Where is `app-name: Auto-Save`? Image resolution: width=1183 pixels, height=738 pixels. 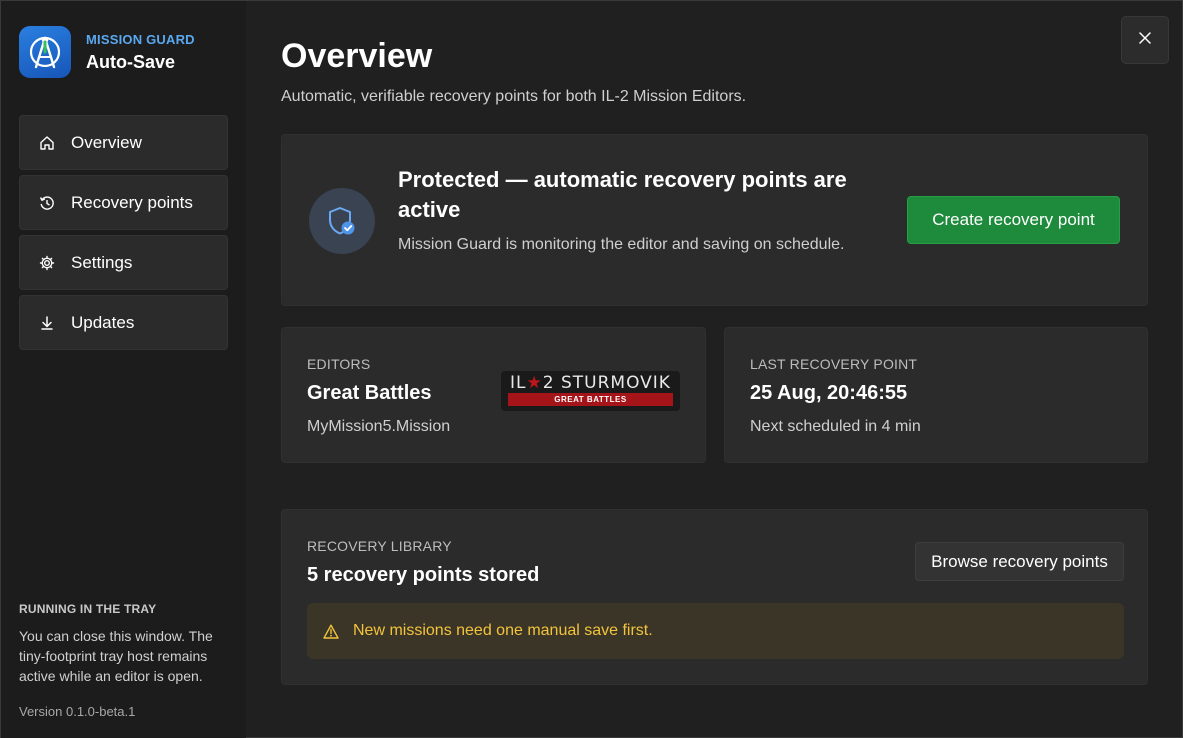 app-name: Auto-Save is located at coordinates (131, 61).